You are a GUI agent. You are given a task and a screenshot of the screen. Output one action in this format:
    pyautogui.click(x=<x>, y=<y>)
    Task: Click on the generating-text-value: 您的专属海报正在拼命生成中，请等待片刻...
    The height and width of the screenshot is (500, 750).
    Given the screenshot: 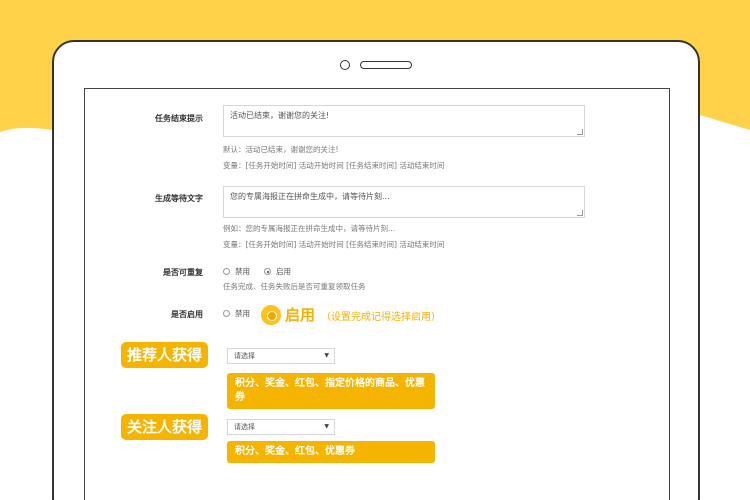 What is the action you would take?
    pyautogui.click(x=310, y=196)
    